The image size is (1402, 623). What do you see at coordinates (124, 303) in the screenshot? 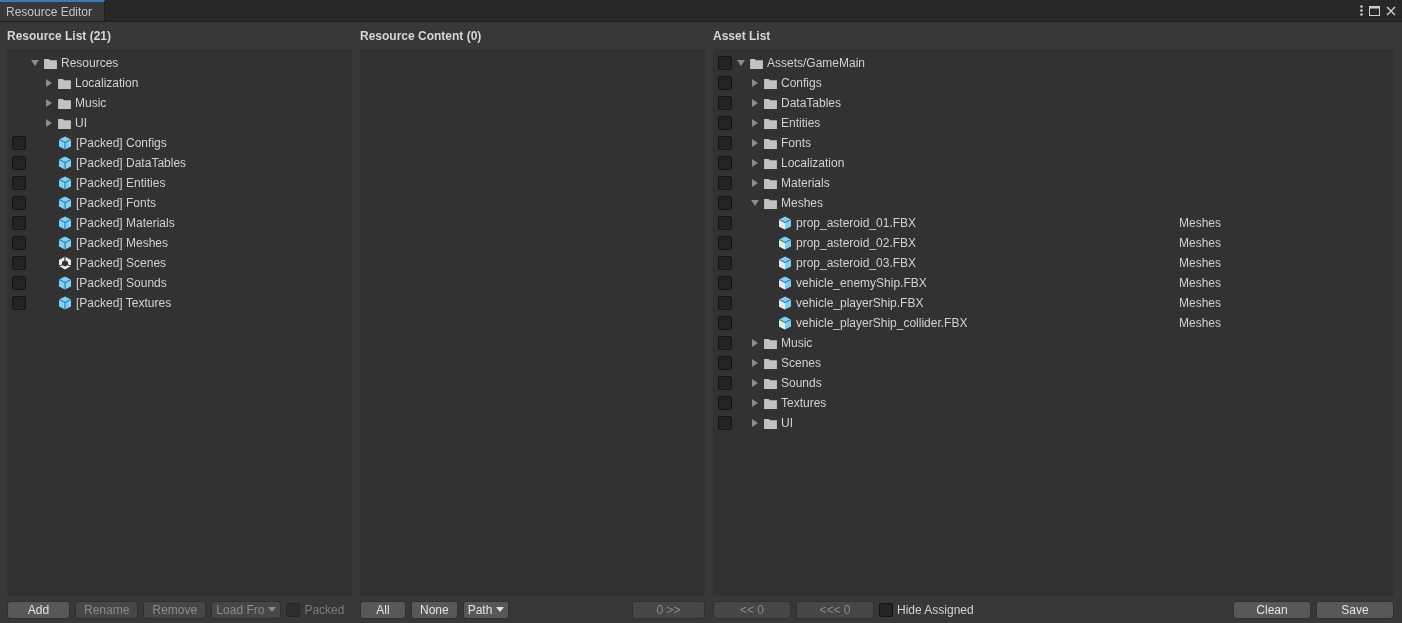
I see `tree-item-label: [Packed] Textures` at bounding box center [124, 303].